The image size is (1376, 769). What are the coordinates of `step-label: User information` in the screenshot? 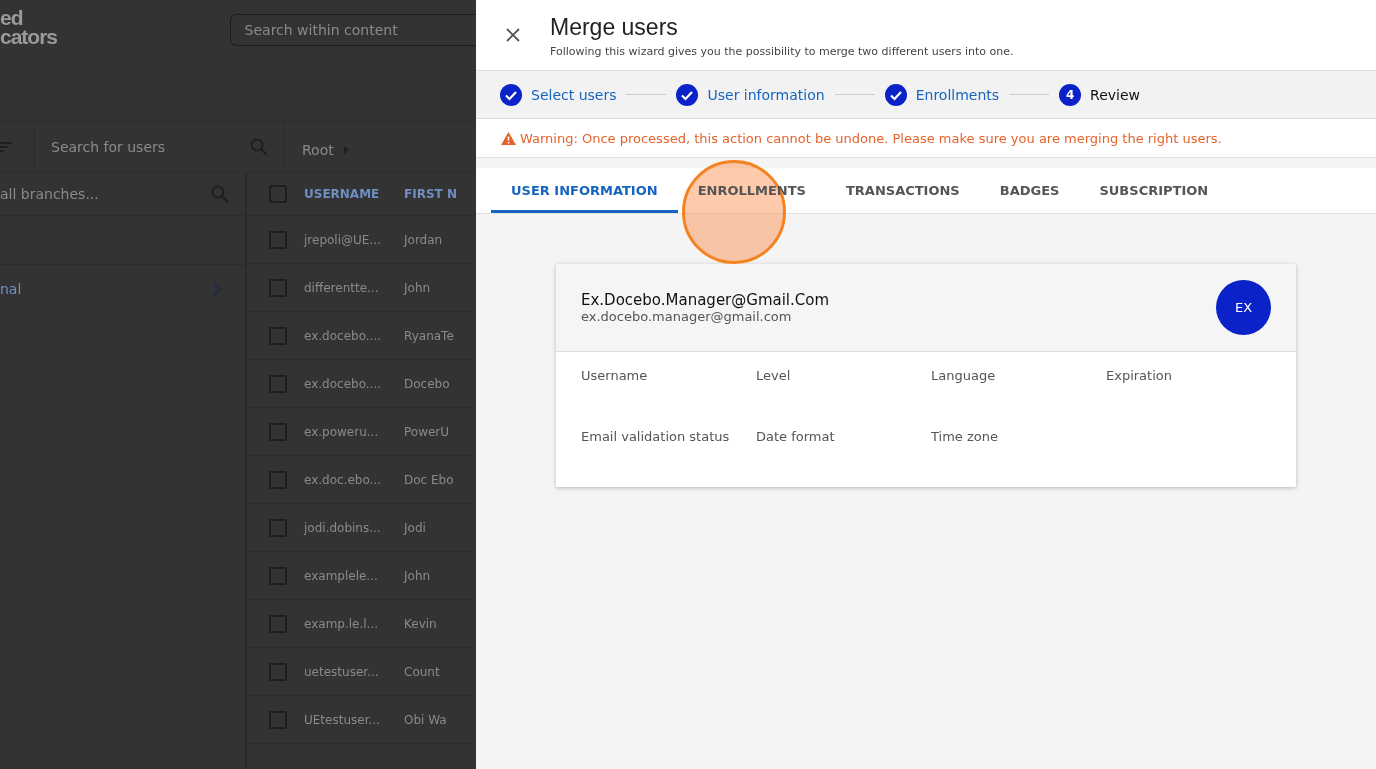 It's located at (766, 94).